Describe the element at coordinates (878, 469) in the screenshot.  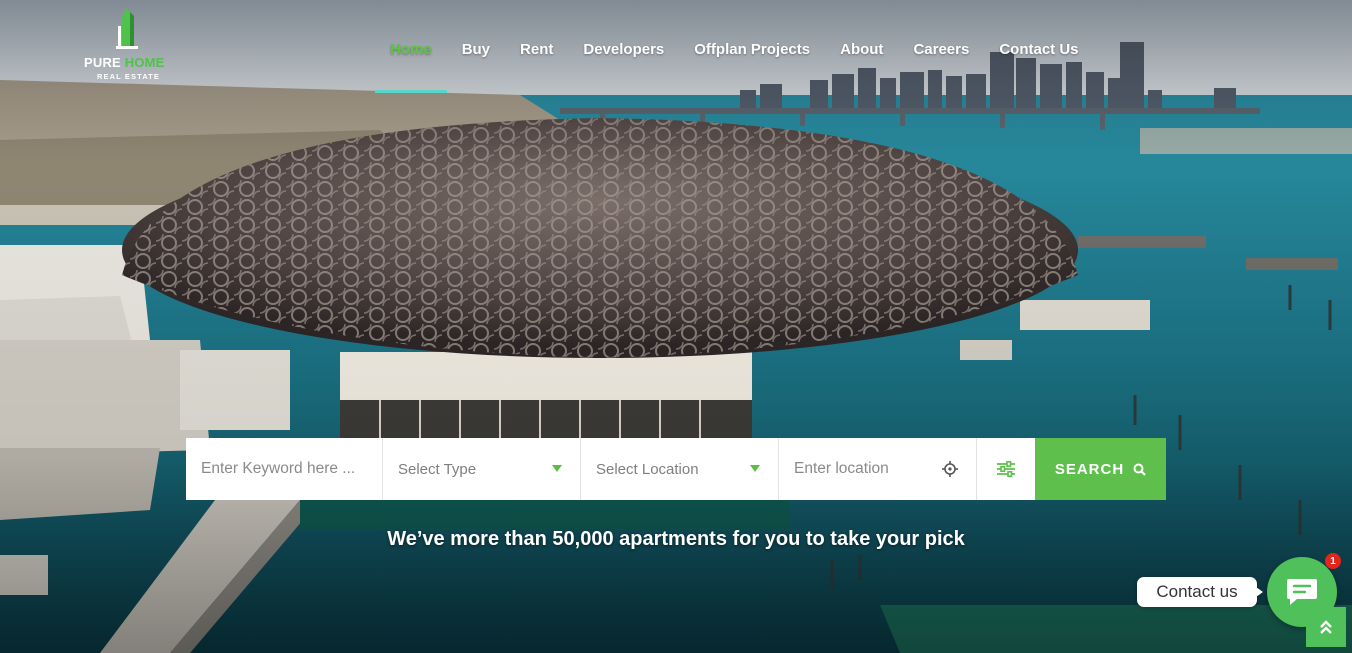
I see `near-location-field` at that location.